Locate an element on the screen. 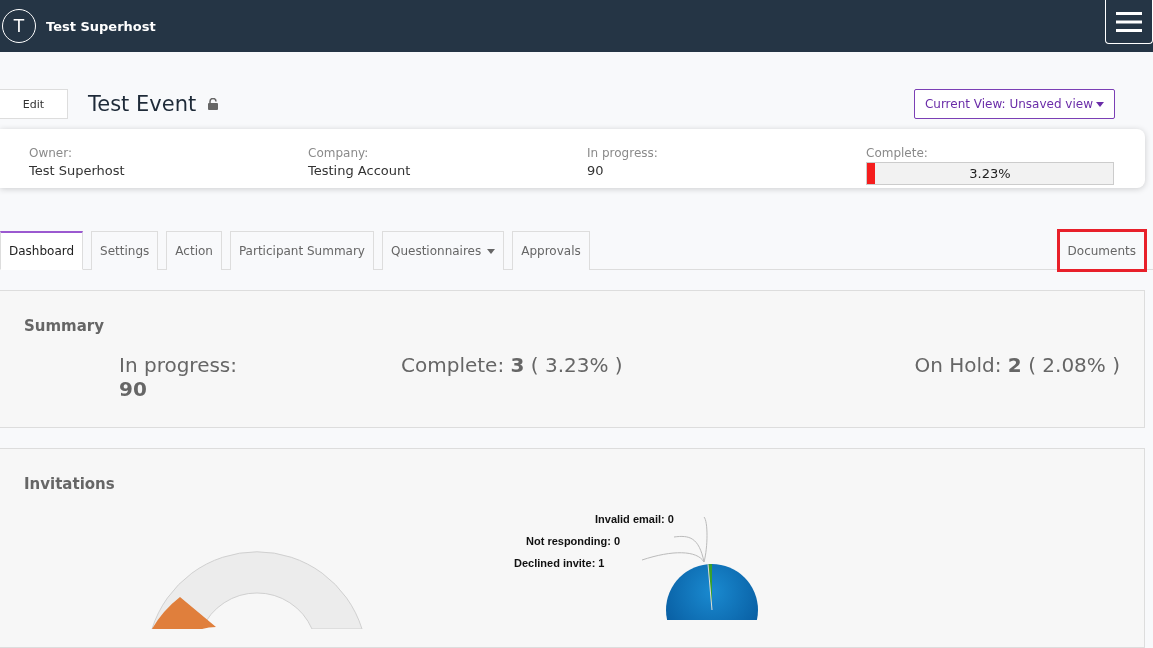  edit-button: Edit is located at coordinates (34, 104).